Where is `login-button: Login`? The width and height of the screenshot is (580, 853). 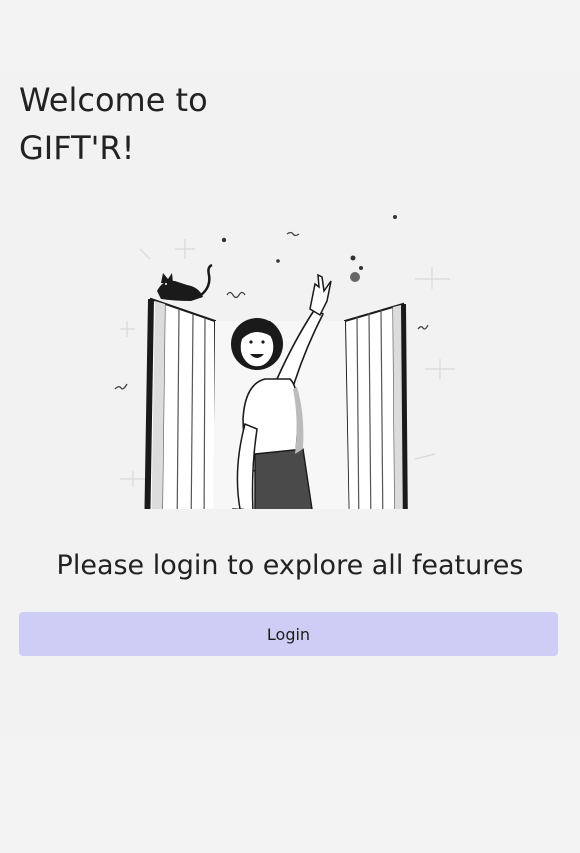
login-button: Login is located at coordinates (288, 634).